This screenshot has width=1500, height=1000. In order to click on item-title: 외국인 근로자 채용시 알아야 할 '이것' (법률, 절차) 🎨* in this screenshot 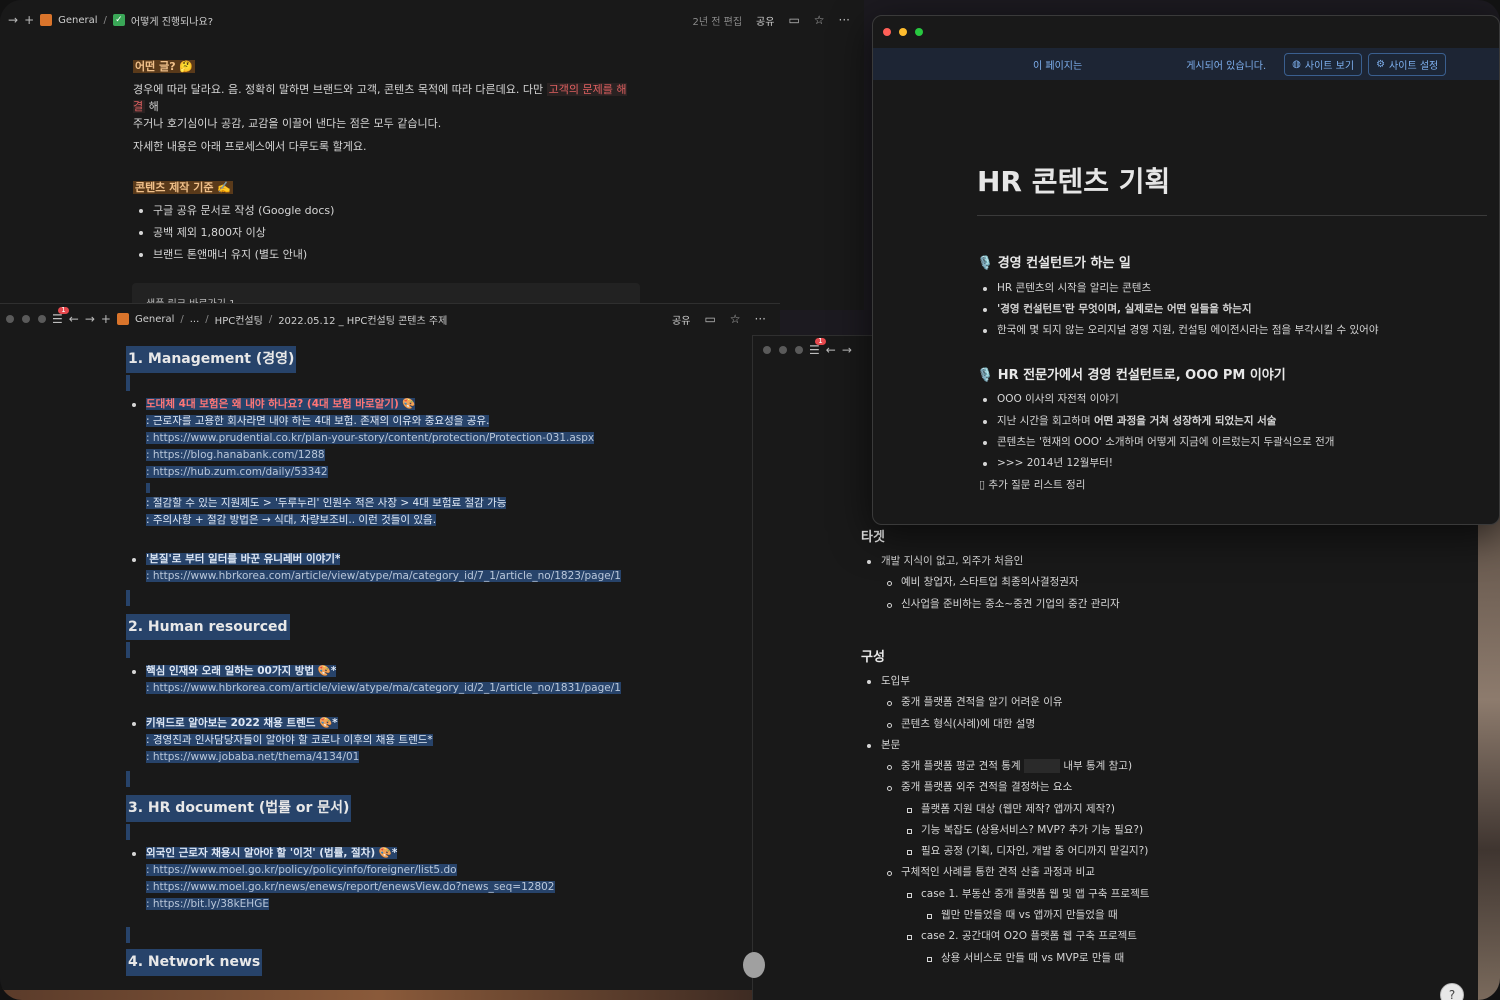, I will do `click(272, 853)`.